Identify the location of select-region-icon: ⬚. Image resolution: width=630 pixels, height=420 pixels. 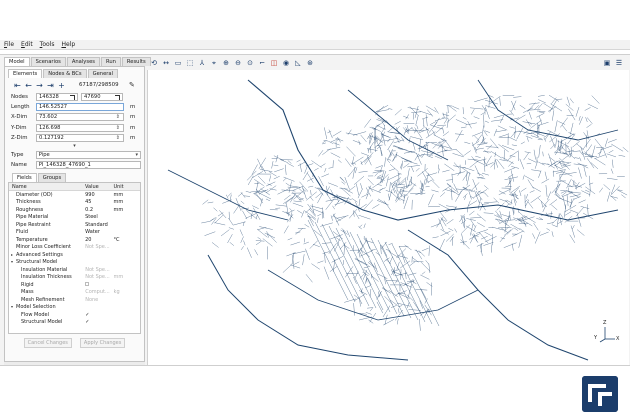
(190, 63).